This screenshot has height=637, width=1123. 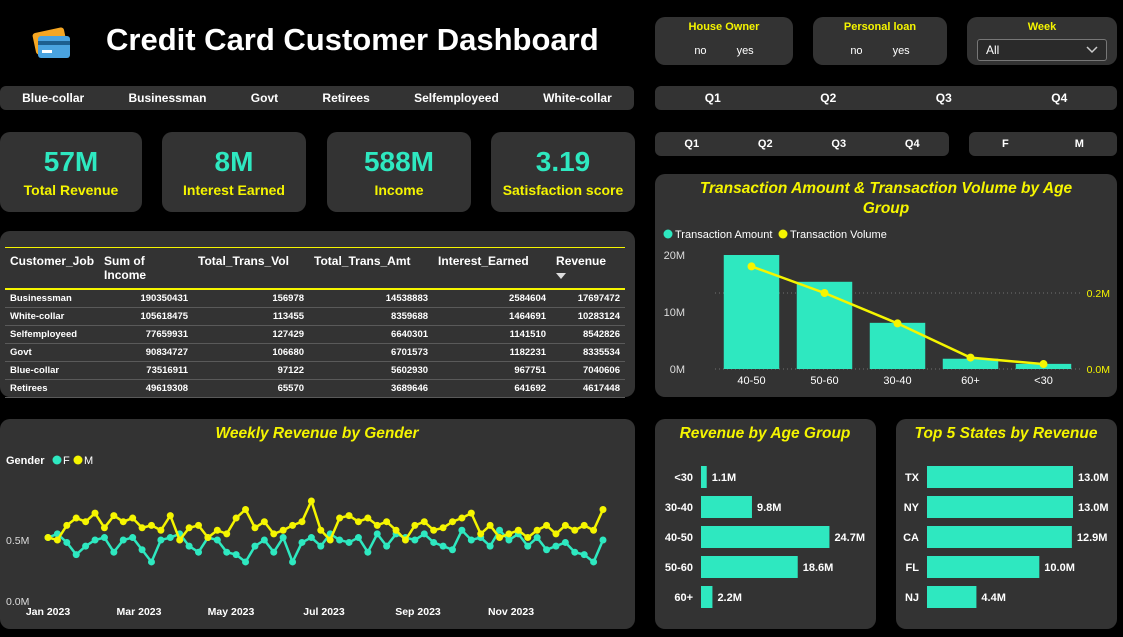 I want to click on column-header: Customer_Job, so click(x=52, y=268).